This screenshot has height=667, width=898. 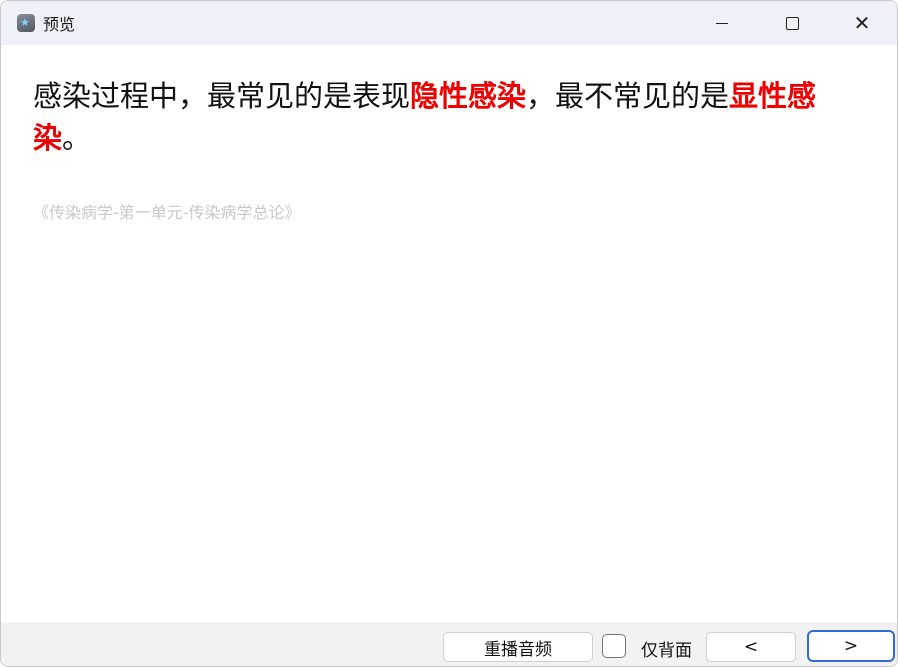 I want to click on close-button: ✕, so click(x=862, y=23).